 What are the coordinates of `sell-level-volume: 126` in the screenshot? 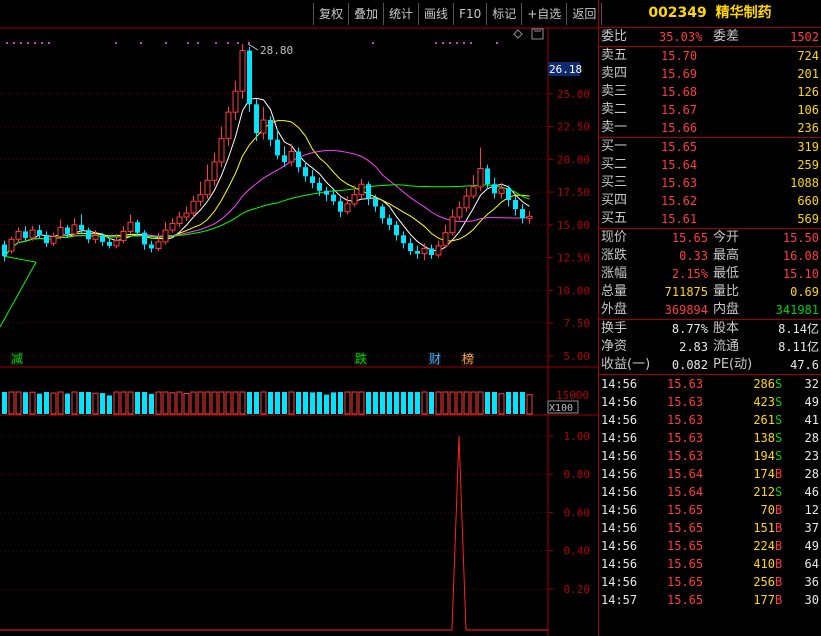 It's located at (808, 92).